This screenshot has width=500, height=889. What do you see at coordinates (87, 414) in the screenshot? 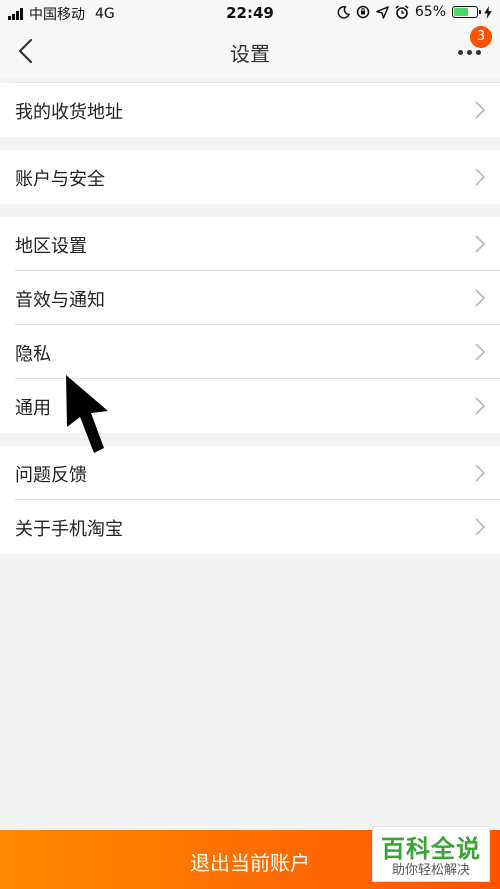
I see `pointer-arrow-icon` at bounding box center [87, 414].